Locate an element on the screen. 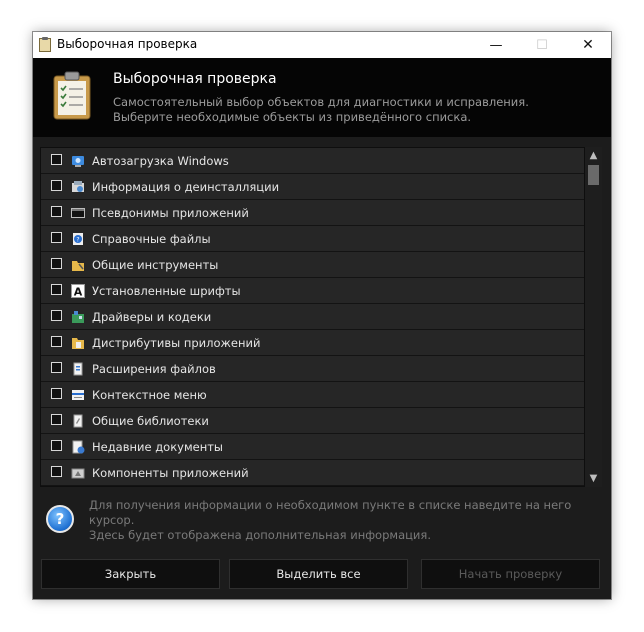  list-item-label: Драйверы и кодеки is located at coordinates (152, 317).